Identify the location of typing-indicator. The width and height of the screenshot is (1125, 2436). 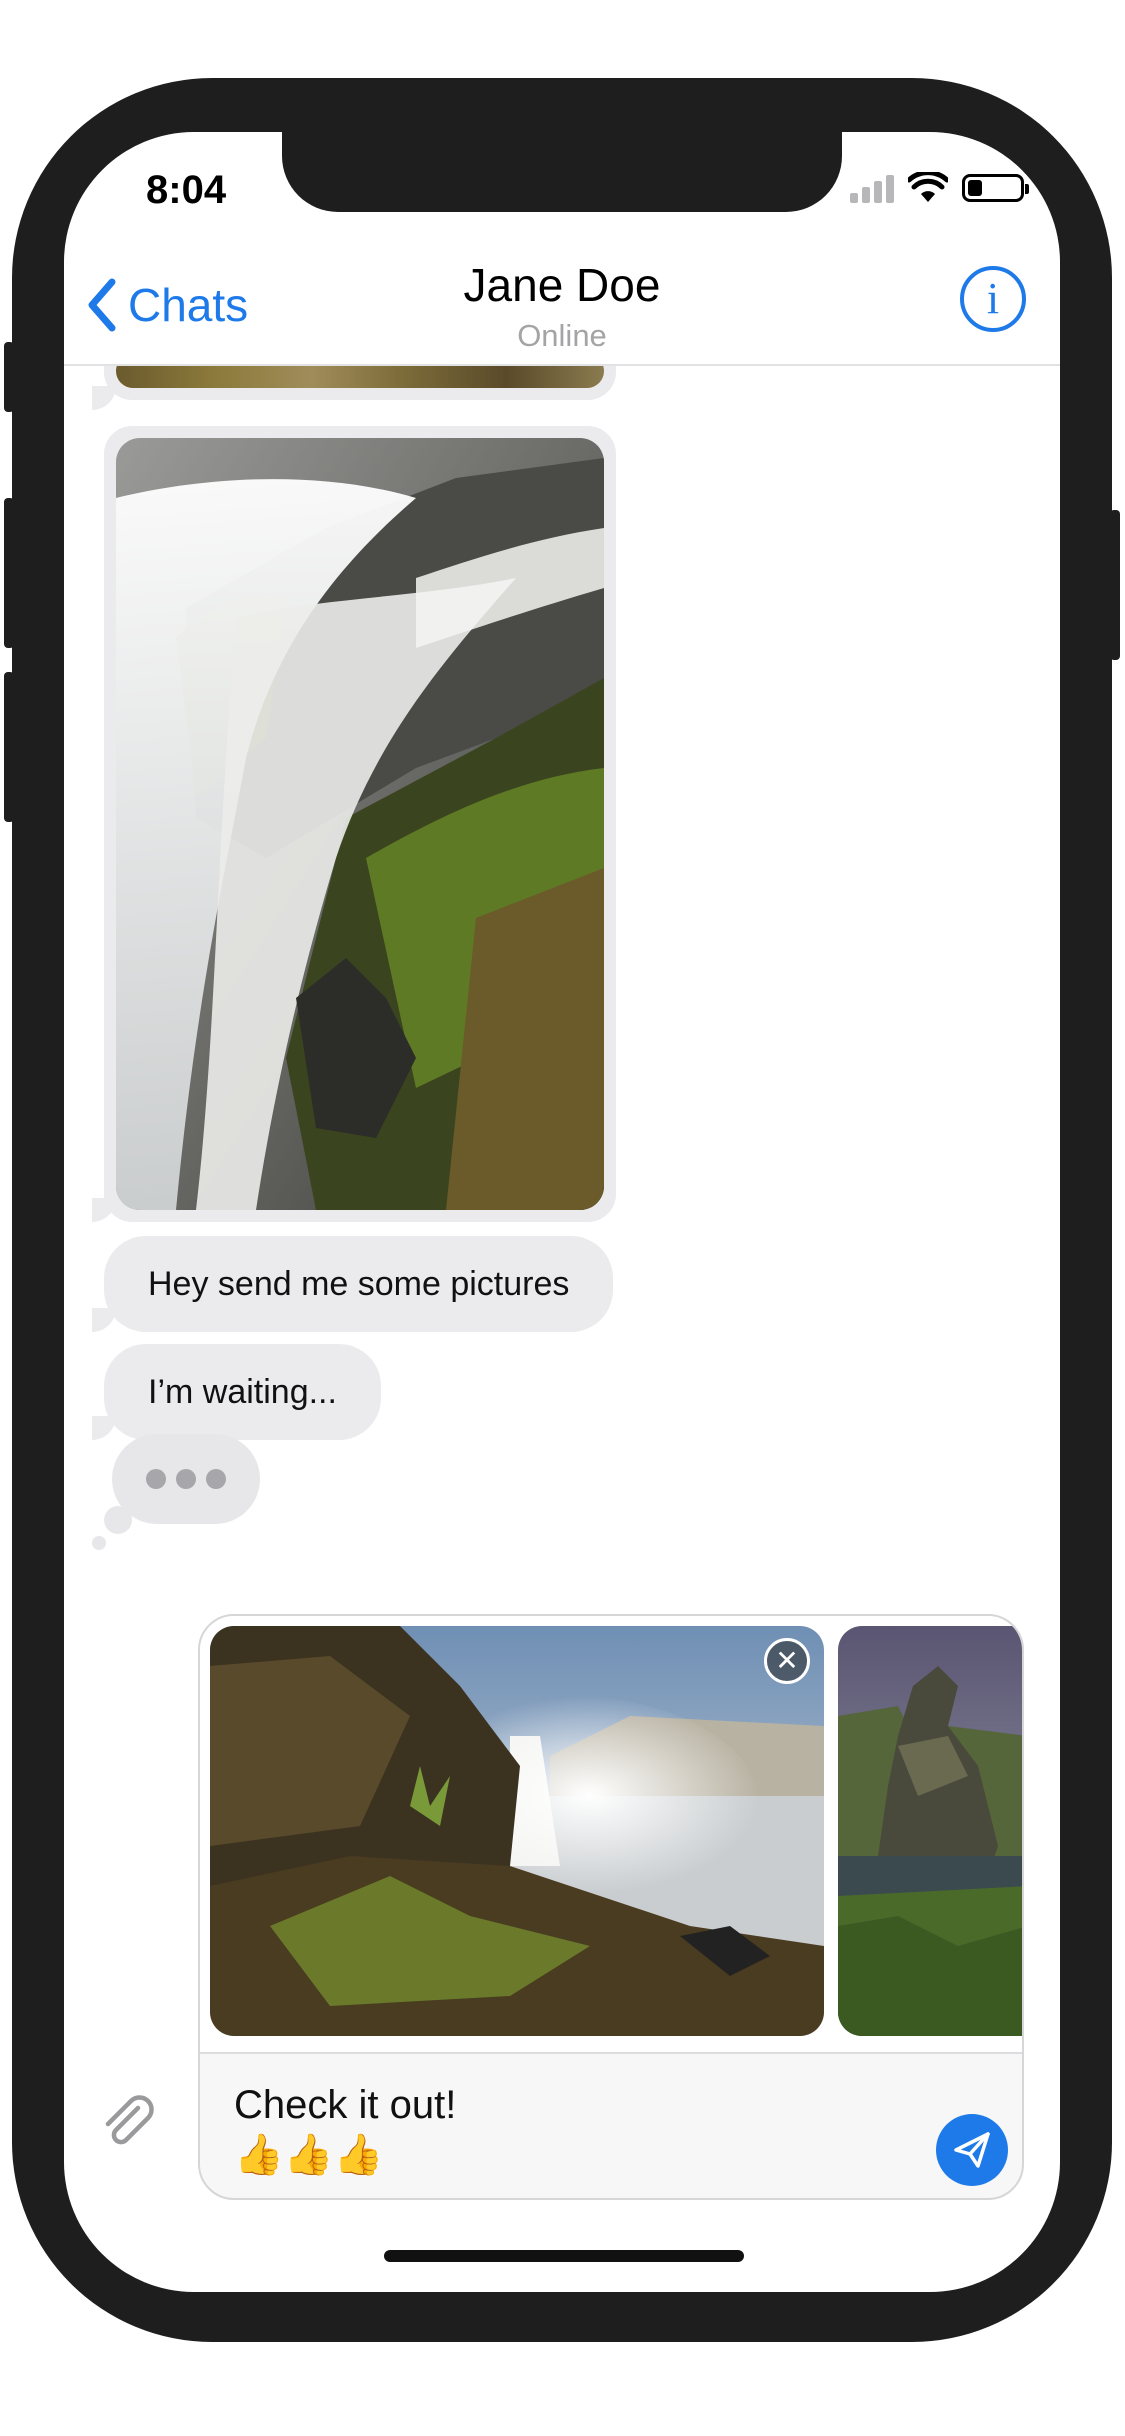
(186, 1479).